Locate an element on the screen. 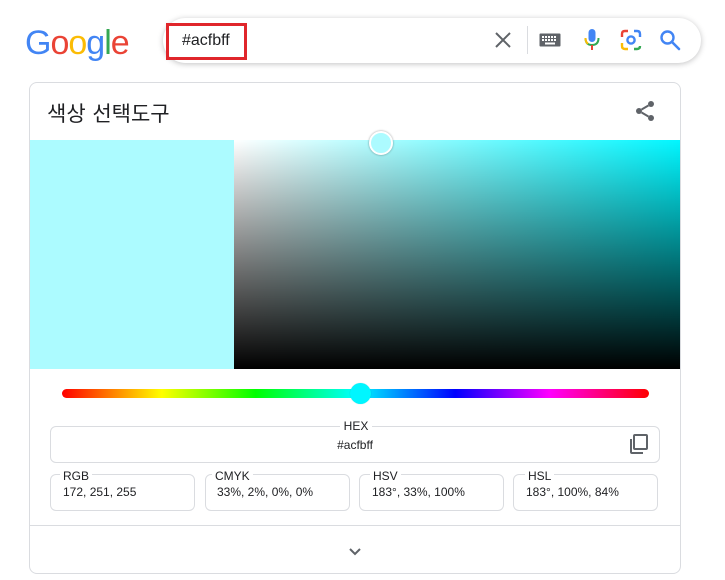 This screenshot has height=580, width=725. color-picker-title: 색상 선택도구 is located at coordinates (108, 114).